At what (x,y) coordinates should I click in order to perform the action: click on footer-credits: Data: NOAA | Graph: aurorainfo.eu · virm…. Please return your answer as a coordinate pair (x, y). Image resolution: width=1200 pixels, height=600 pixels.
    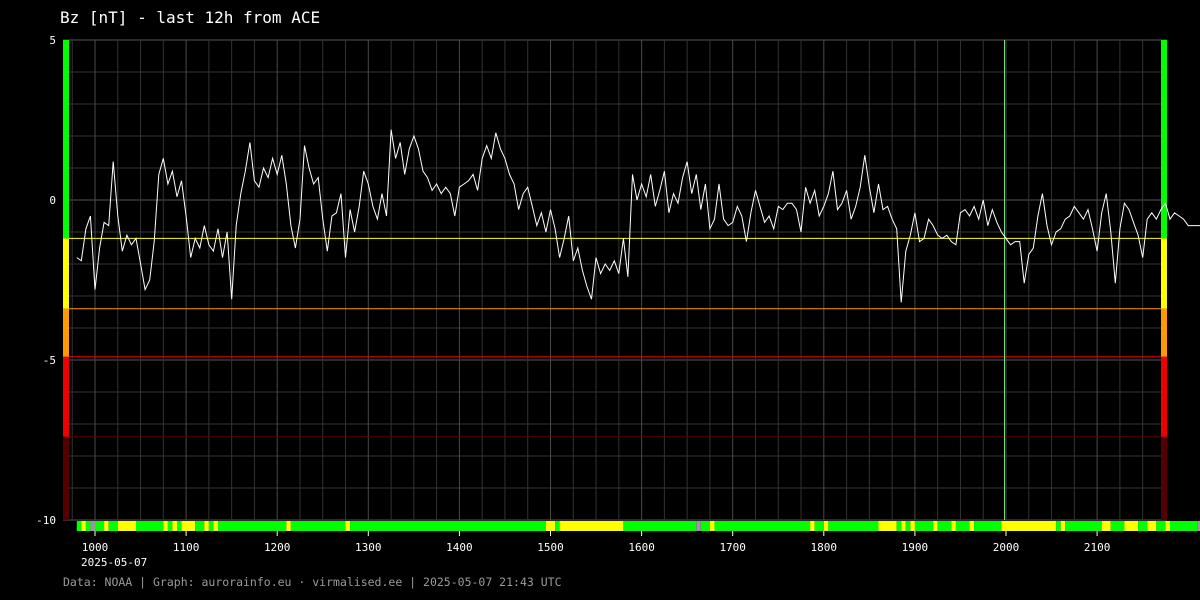
    Looking at the image, I should click on (312, 582).